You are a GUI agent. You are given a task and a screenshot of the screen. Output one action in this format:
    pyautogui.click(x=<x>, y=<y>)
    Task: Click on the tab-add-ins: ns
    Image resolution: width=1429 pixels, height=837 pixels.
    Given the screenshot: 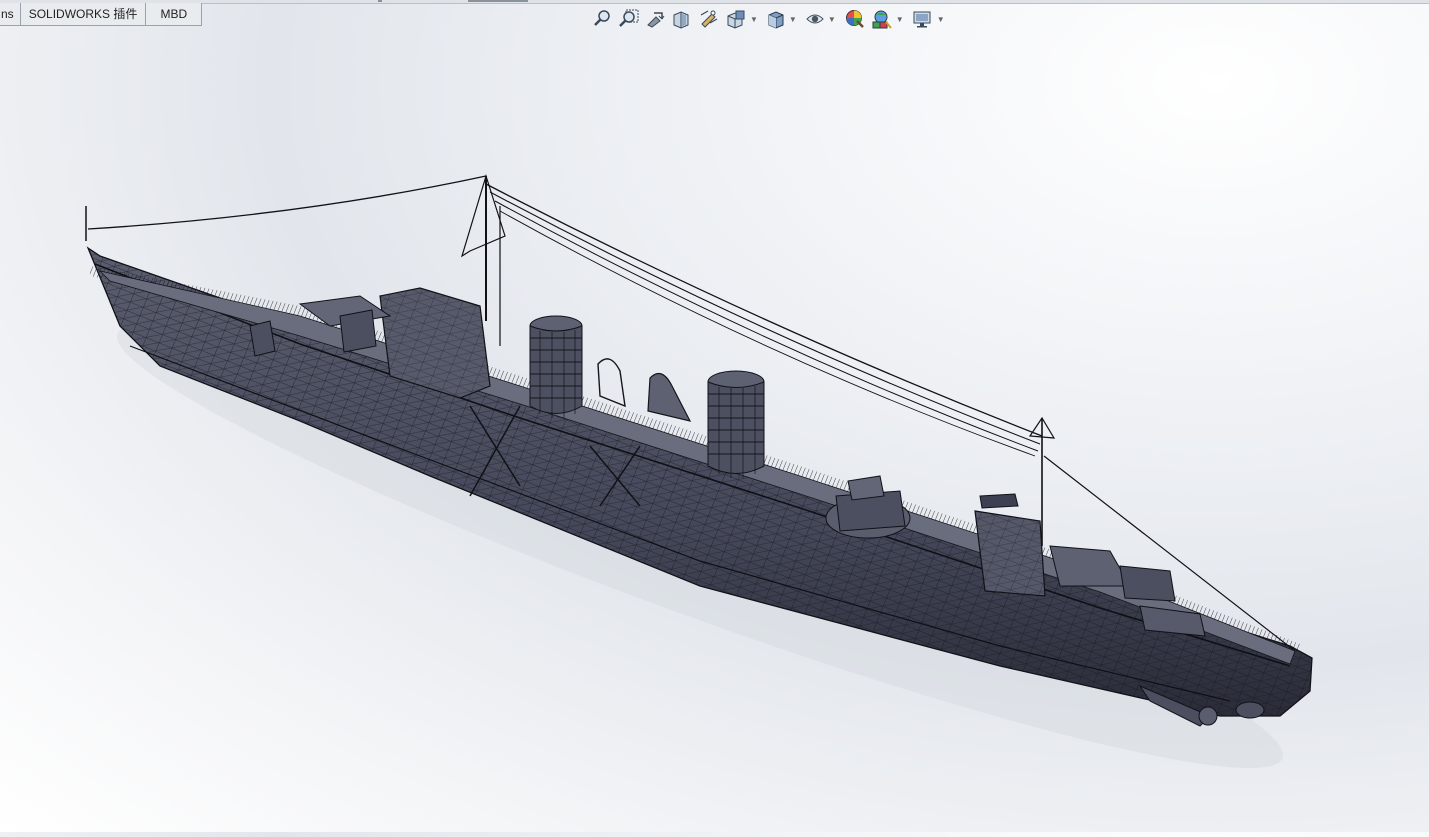 What is the action you would take?
    pyautogui.click(x=10, y=14)
    